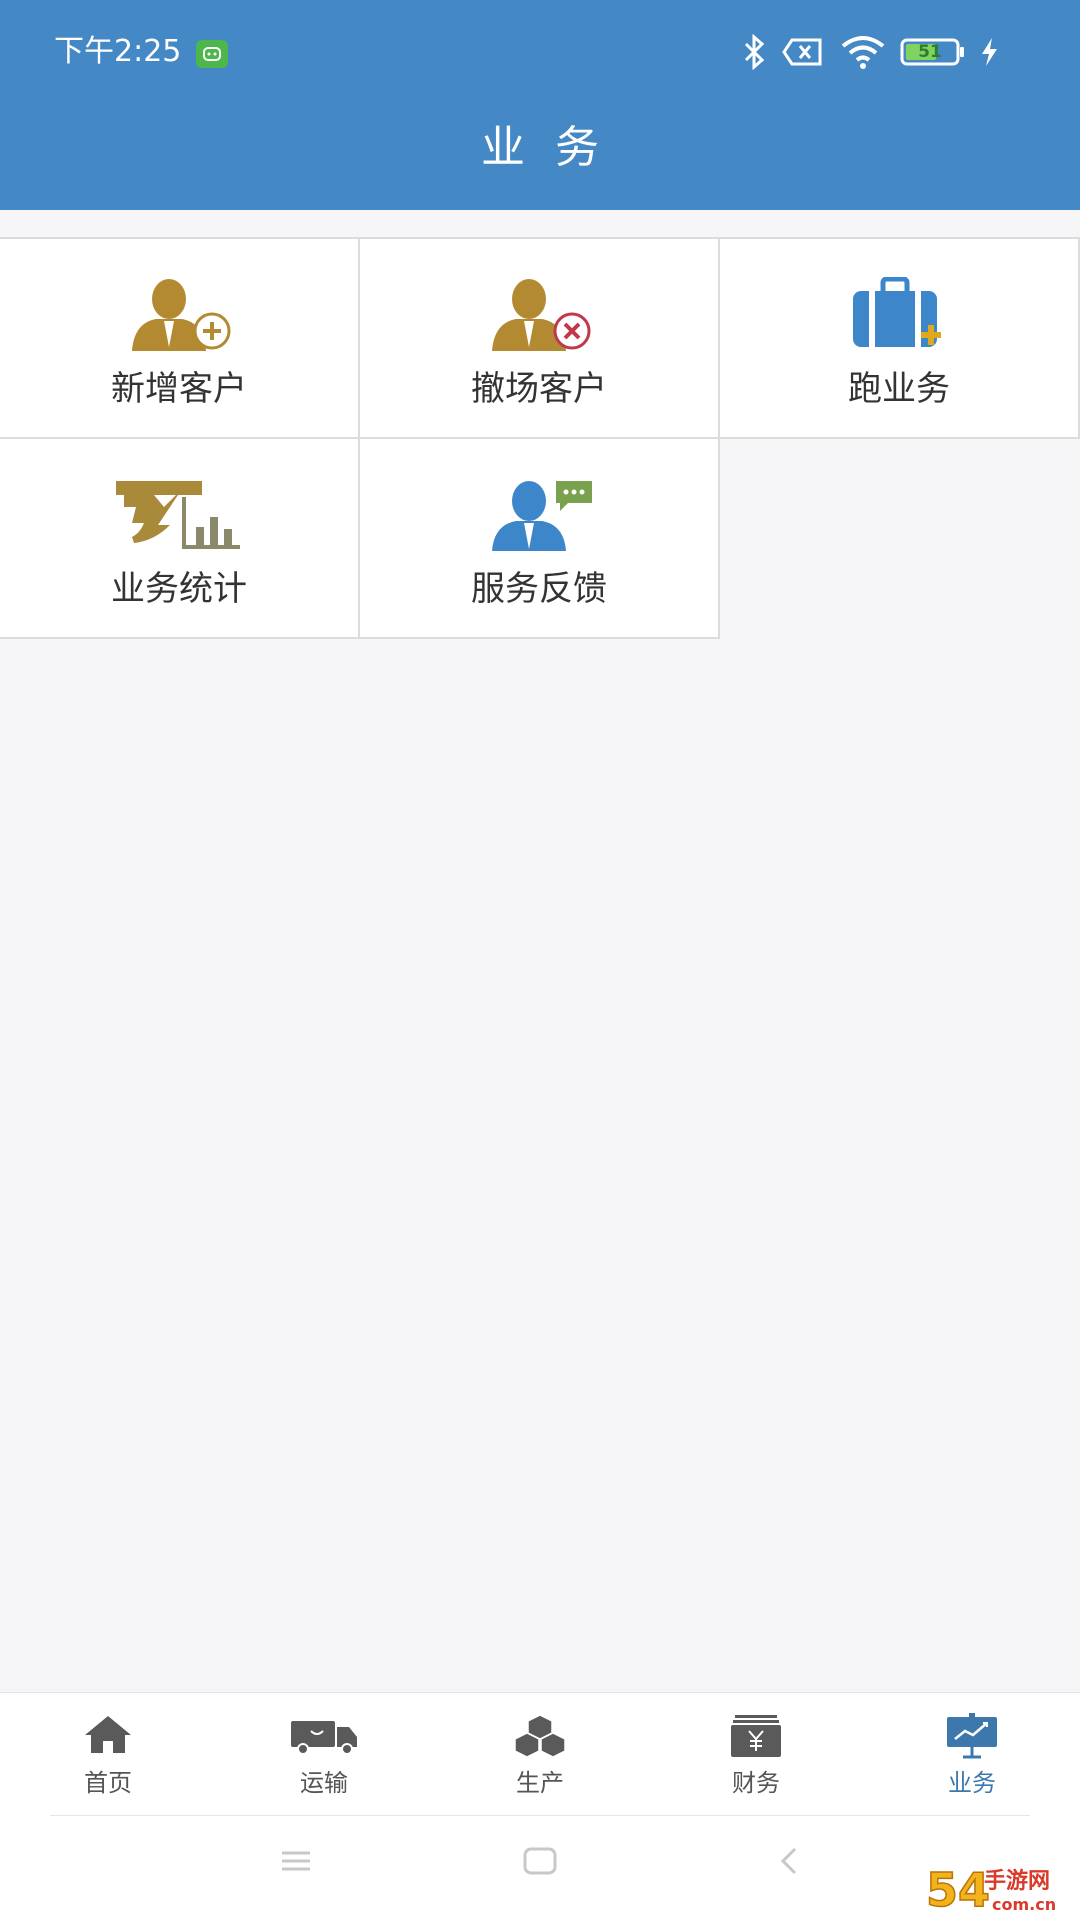 This screenshot has height=1920, width=1080. Describe the element at coordinates (972, 1783) in the screenshot. I see `nav-label-business: 业务` at that location.